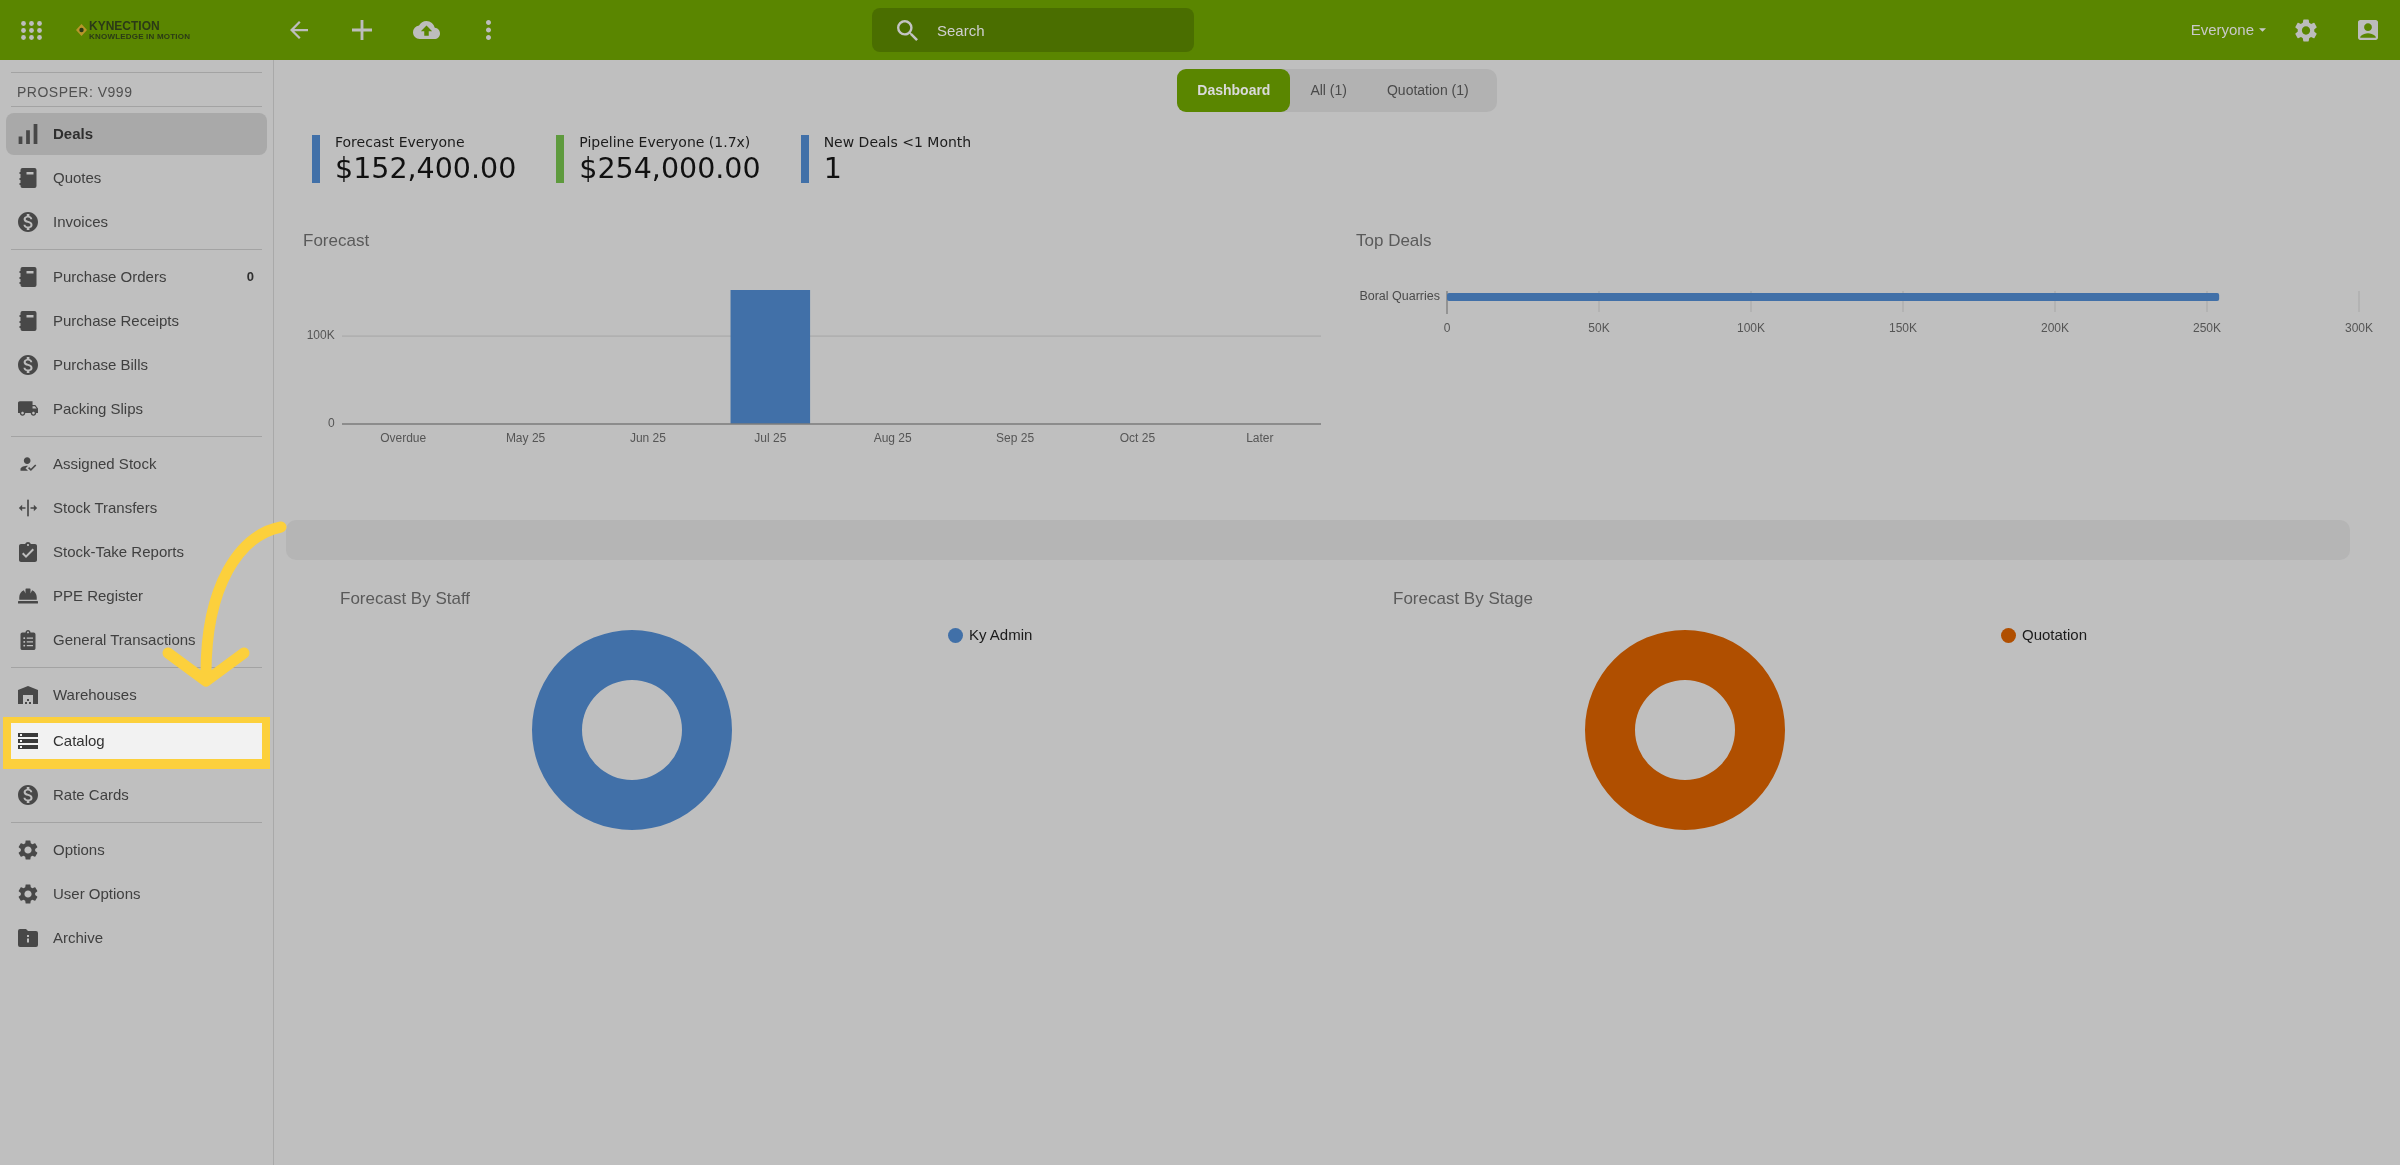 This screenshot has width=2400, height=1165. What do you see at coordinates (136, 795) in the screenshot?
I see `sidebar-item: Rate Cards` at bounding box center [136, 795].